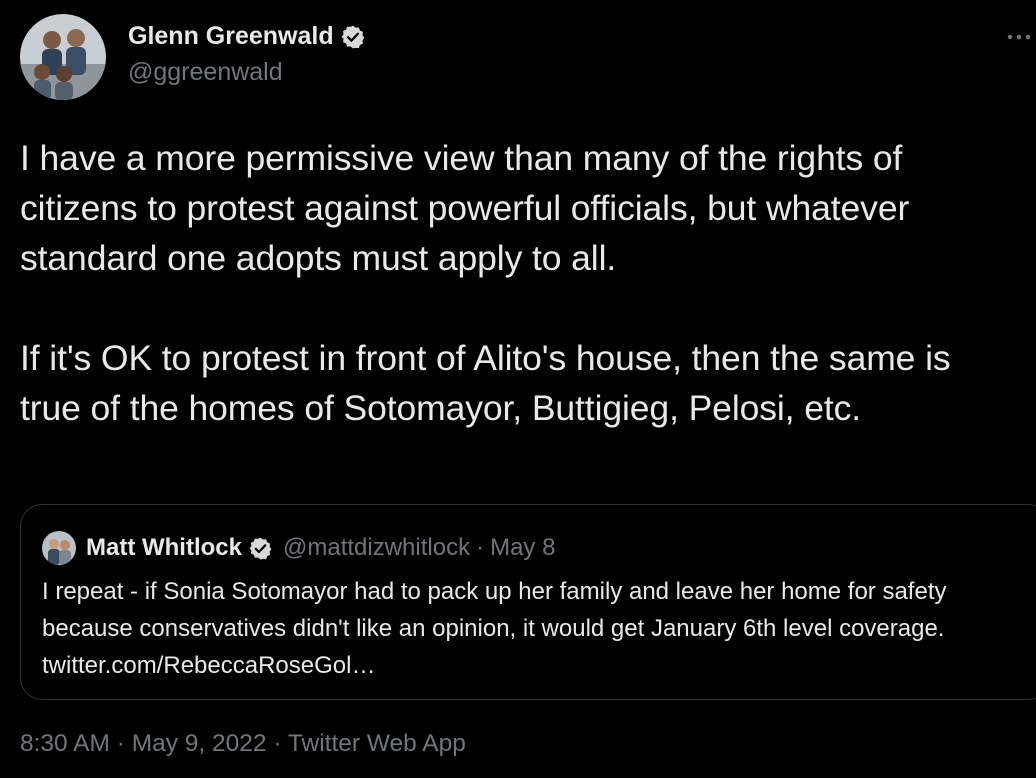 The height and width of the screenshot is (778, 1036). I want to click on family-photo-icon, so click(63, 57).